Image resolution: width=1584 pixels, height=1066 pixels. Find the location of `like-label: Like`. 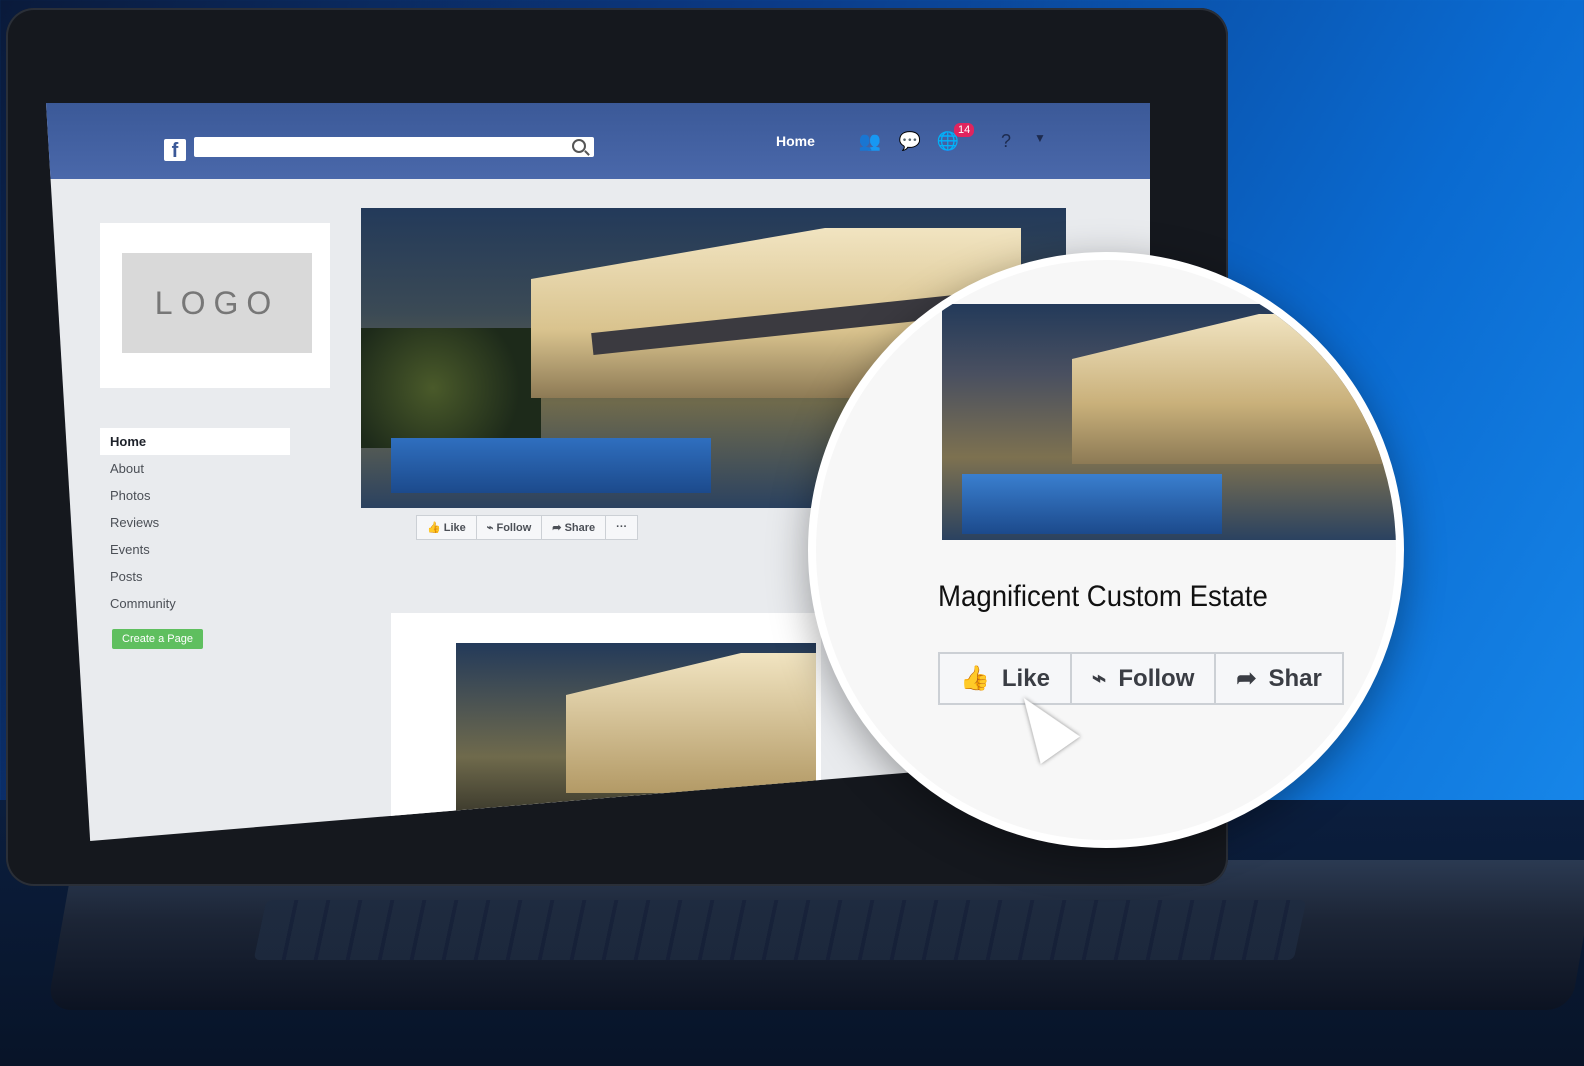

like-label: Like is located at coordinates (454, 528).